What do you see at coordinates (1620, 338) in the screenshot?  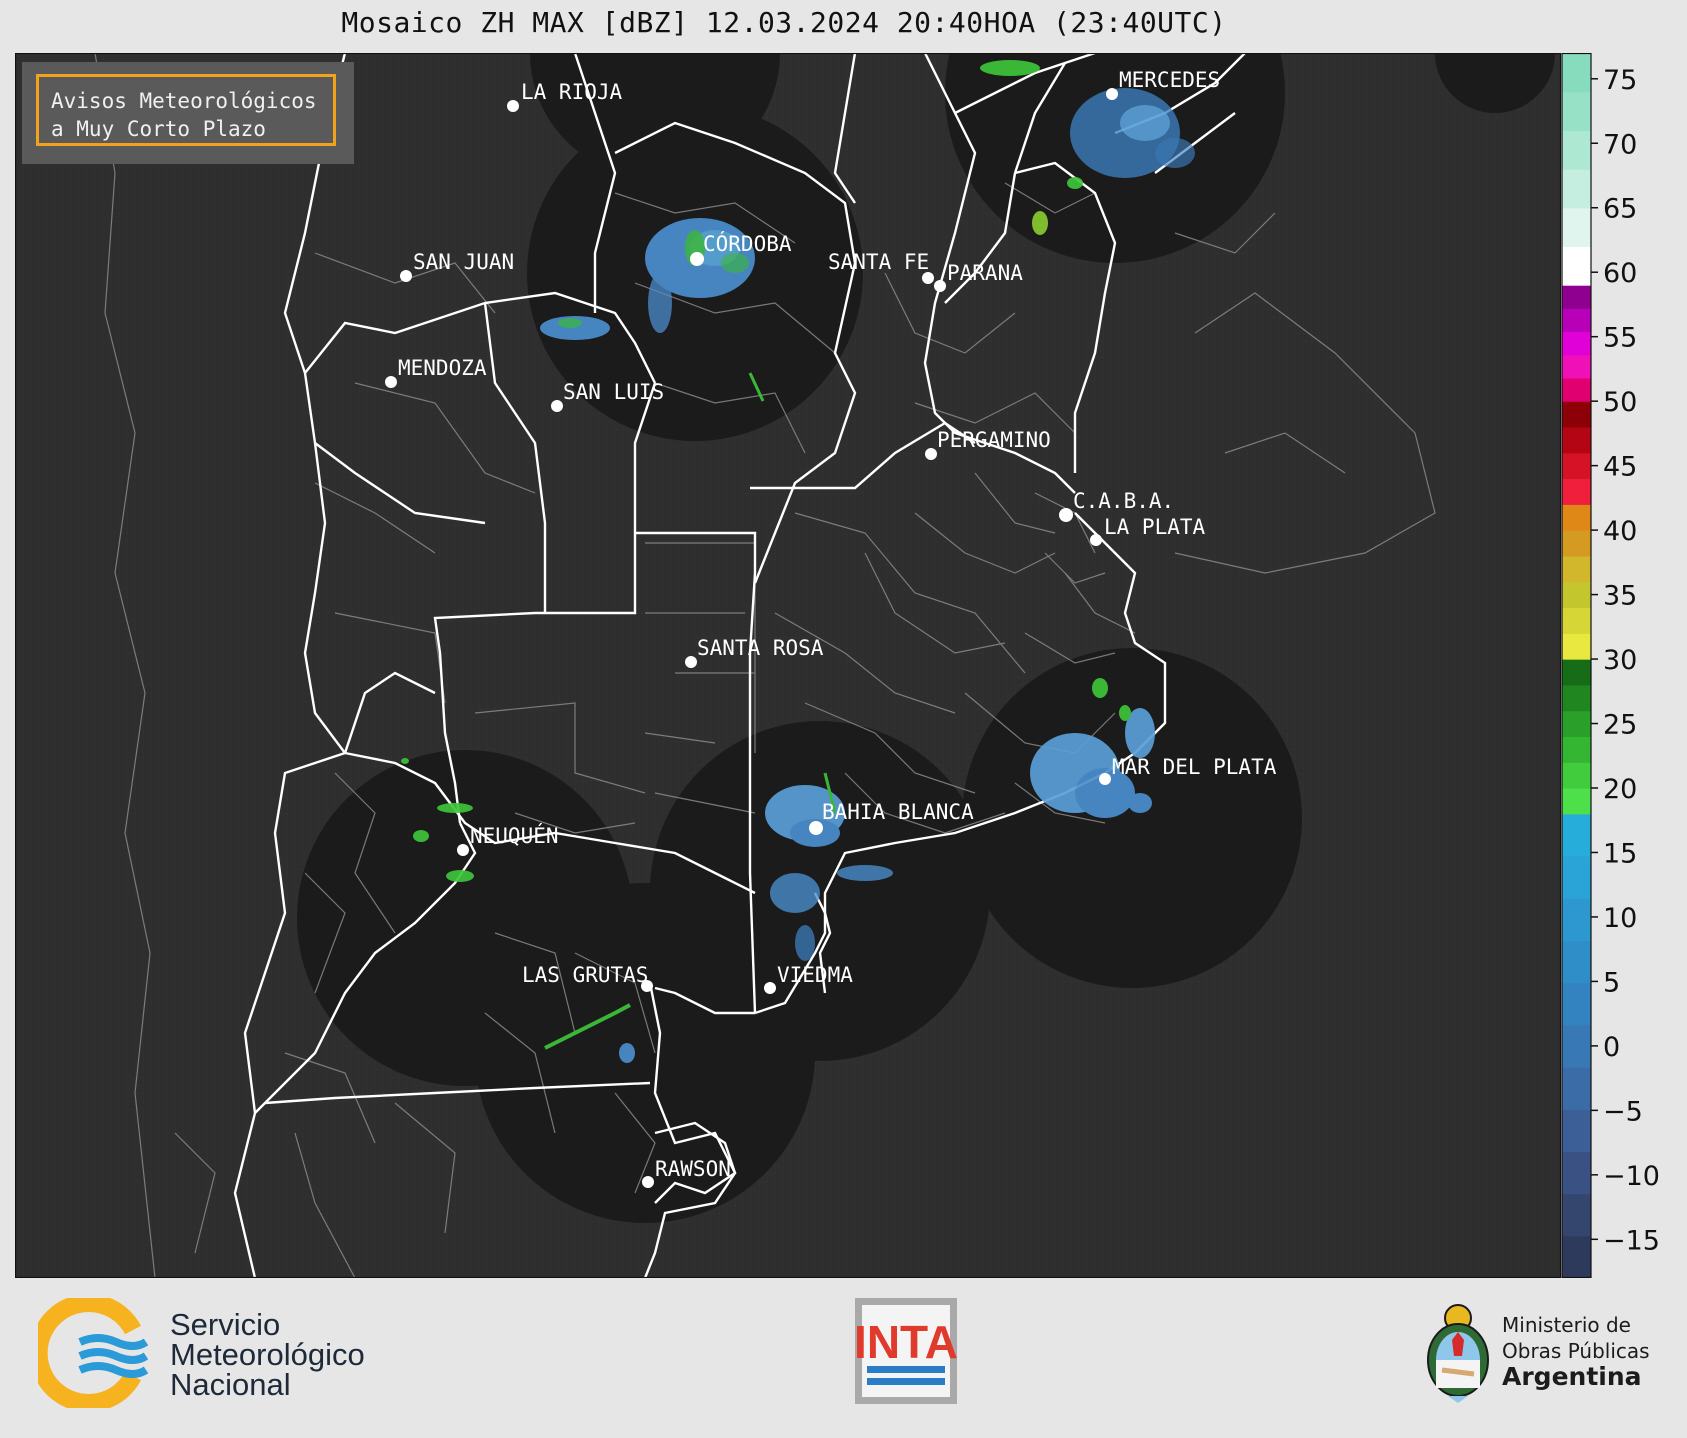 I see `colorbar-tick-label: 55` at bounding box center [1620, 338].